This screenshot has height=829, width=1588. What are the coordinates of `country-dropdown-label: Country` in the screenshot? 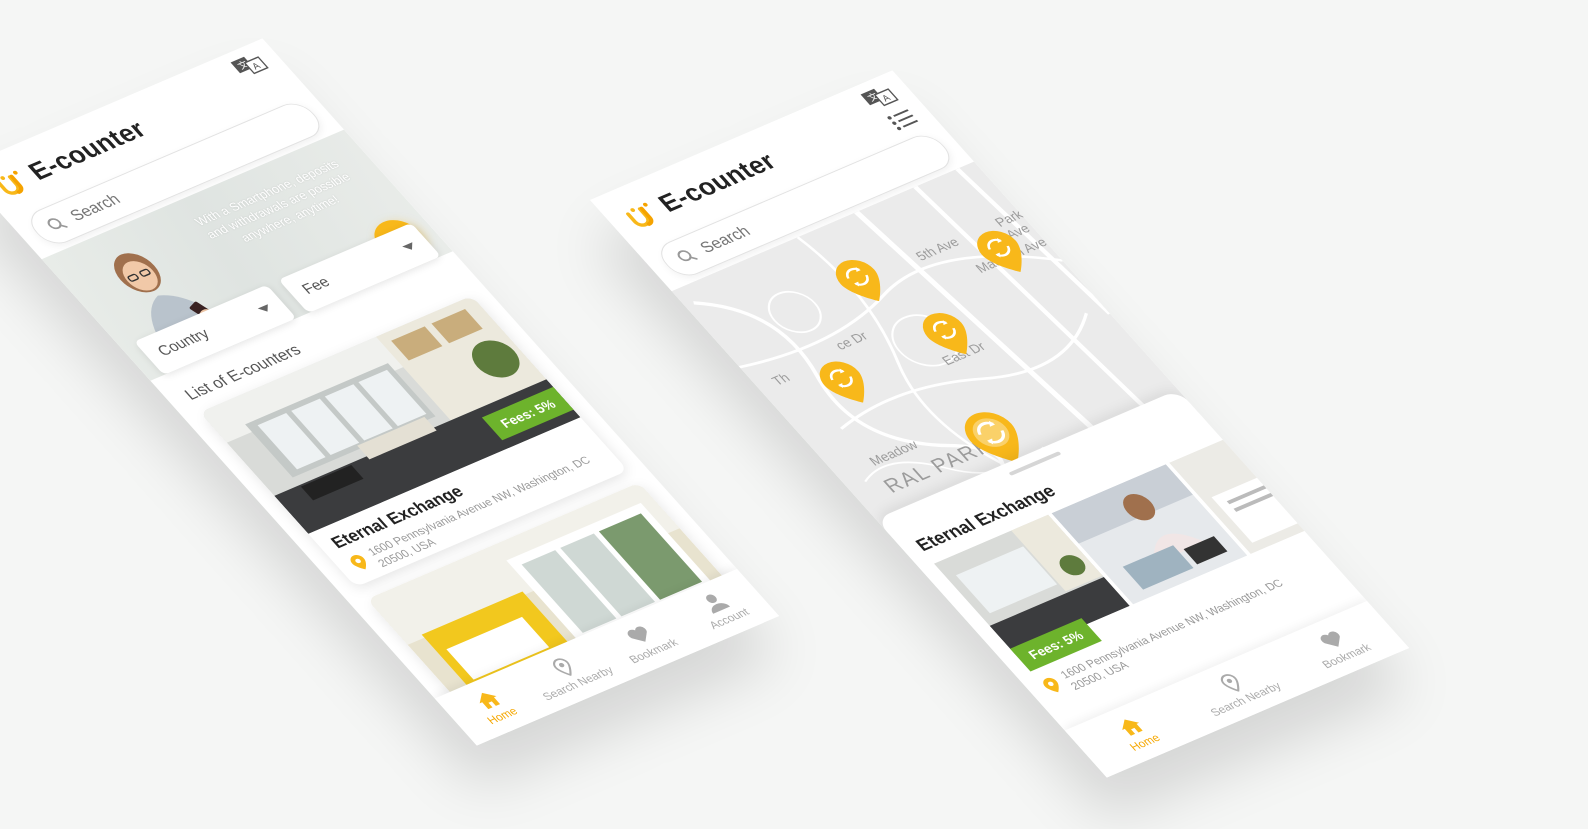 It's located at (184, 343).